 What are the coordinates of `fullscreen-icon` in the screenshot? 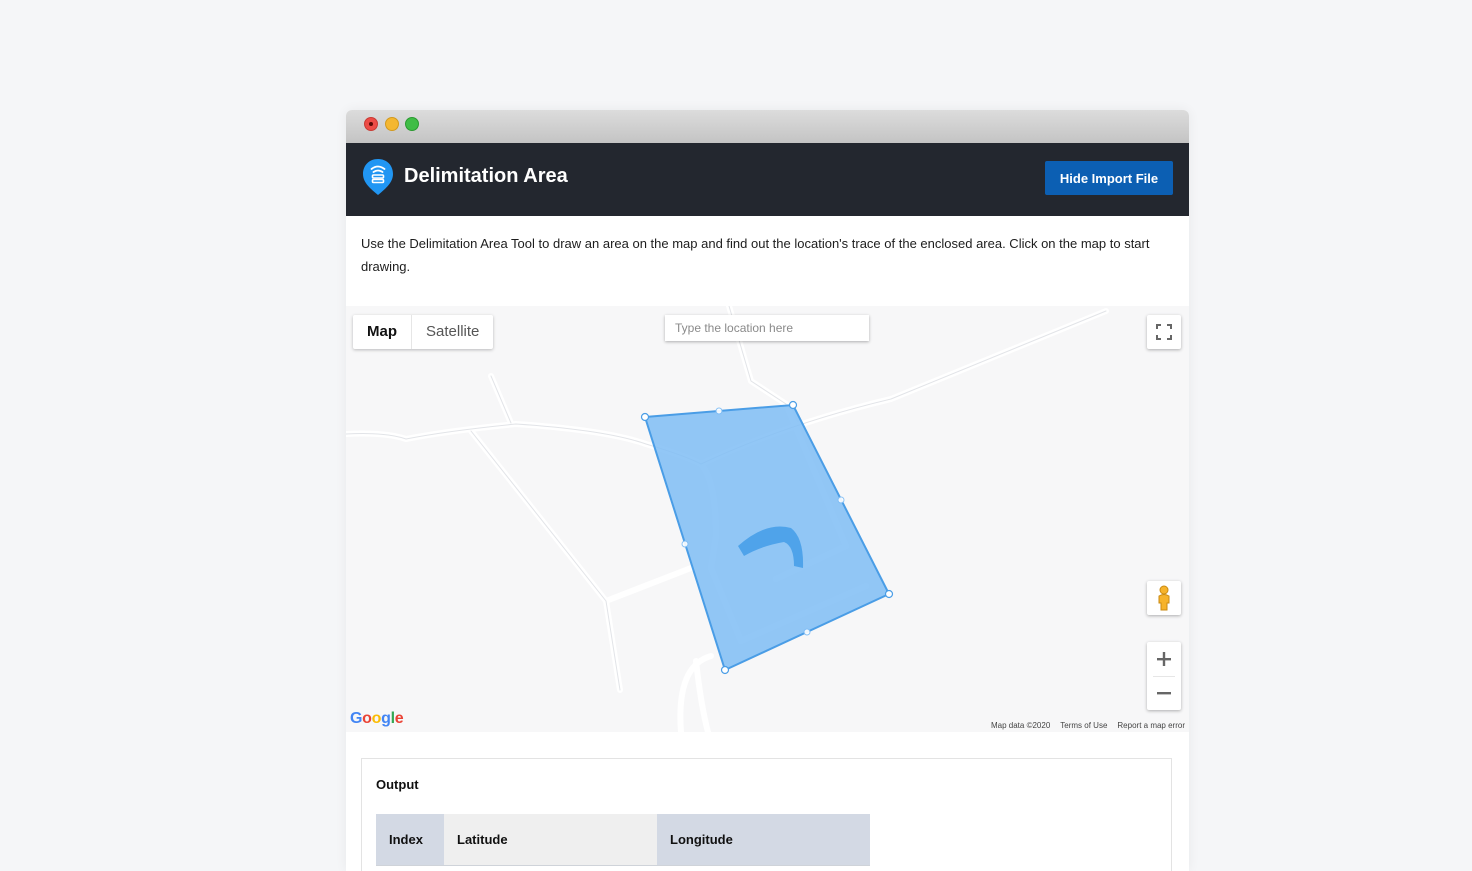 It's located at (1164, 332).